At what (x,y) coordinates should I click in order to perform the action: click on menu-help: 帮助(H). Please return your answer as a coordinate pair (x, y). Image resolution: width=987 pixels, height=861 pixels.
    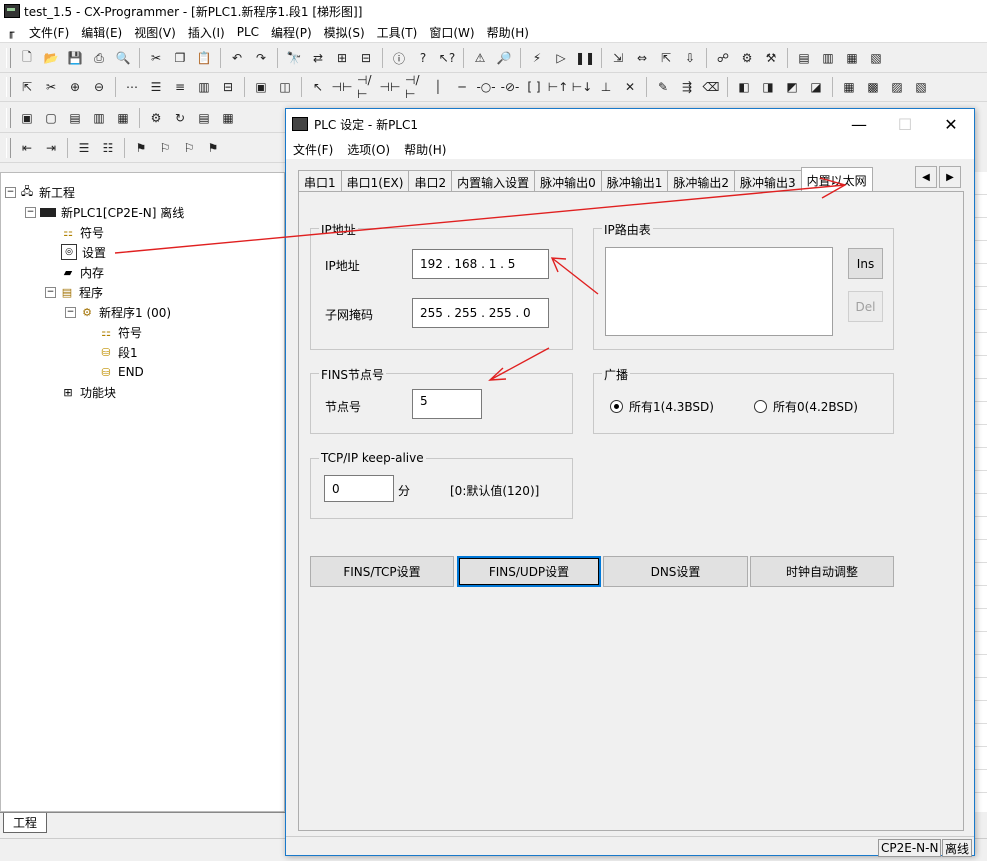
    Looking at the image, I should click on (508, 32).